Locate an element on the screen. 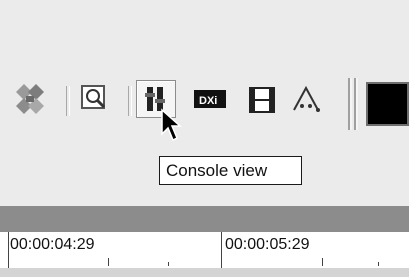 The width and height of the screenshot is (409, 277). film-icon is located at coordinates (263, 99).